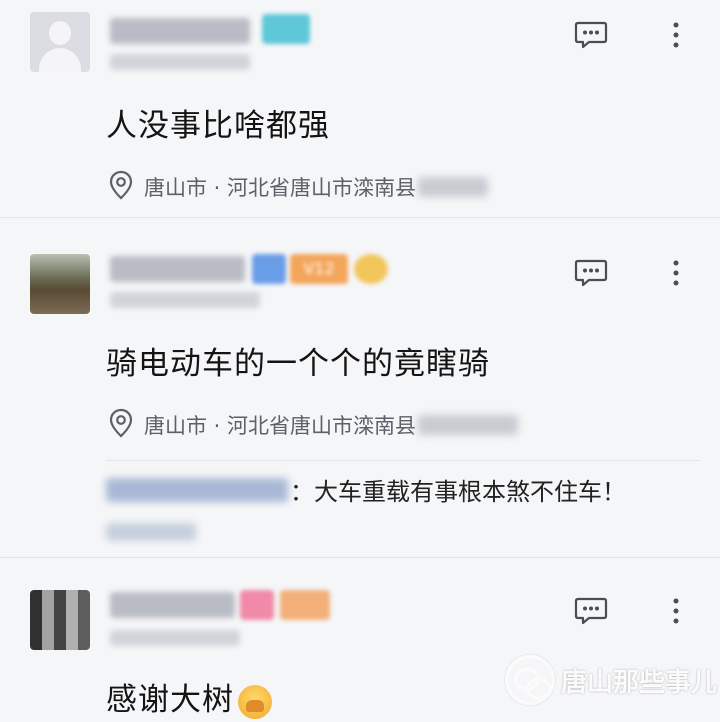 The image size is (720, 722). I want to click on medal-badge, so click(371, 269).